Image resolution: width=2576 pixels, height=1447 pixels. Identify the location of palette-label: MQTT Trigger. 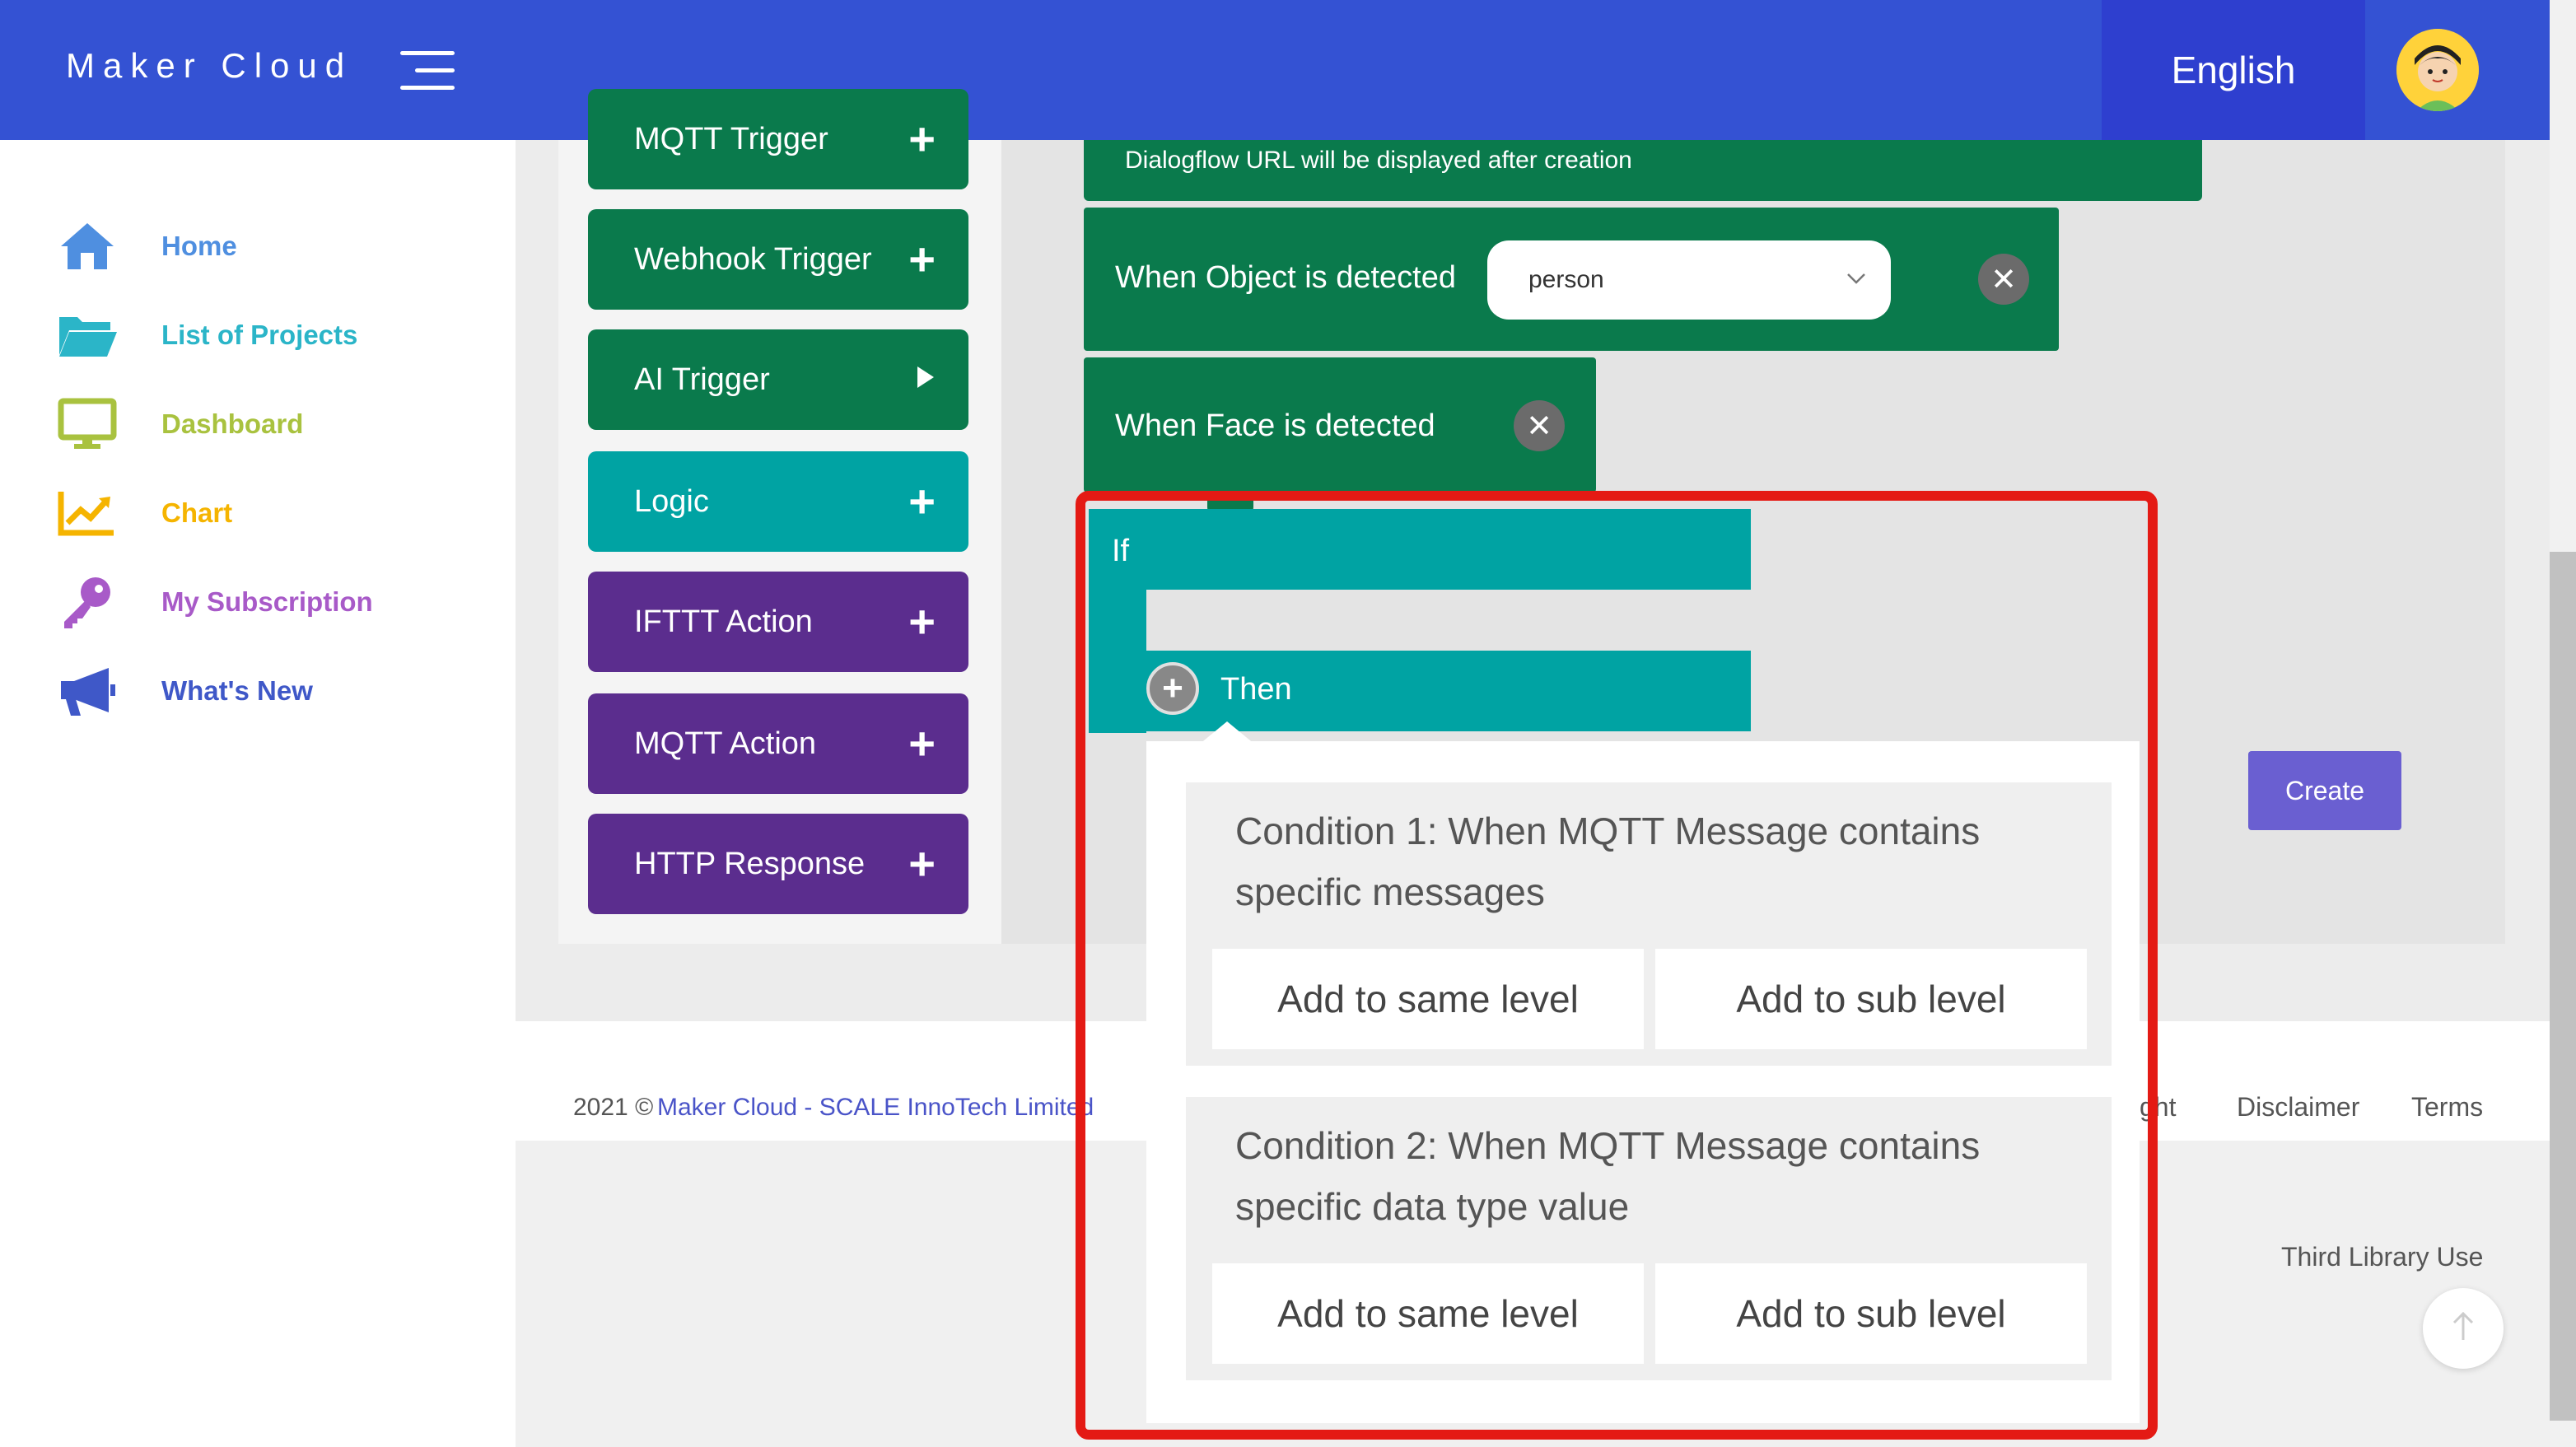
(731, 138).